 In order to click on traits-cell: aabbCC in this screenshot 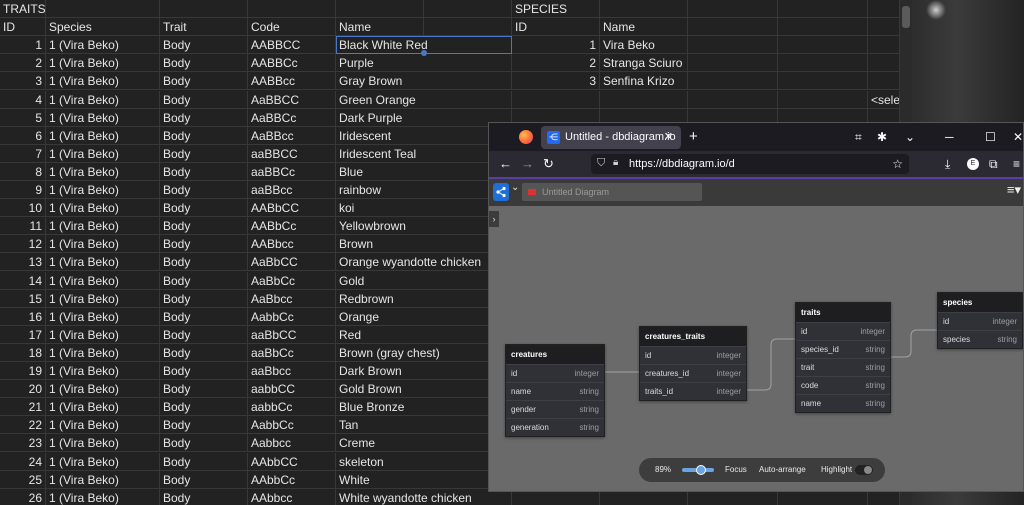, I will do `click(292, 389)`.